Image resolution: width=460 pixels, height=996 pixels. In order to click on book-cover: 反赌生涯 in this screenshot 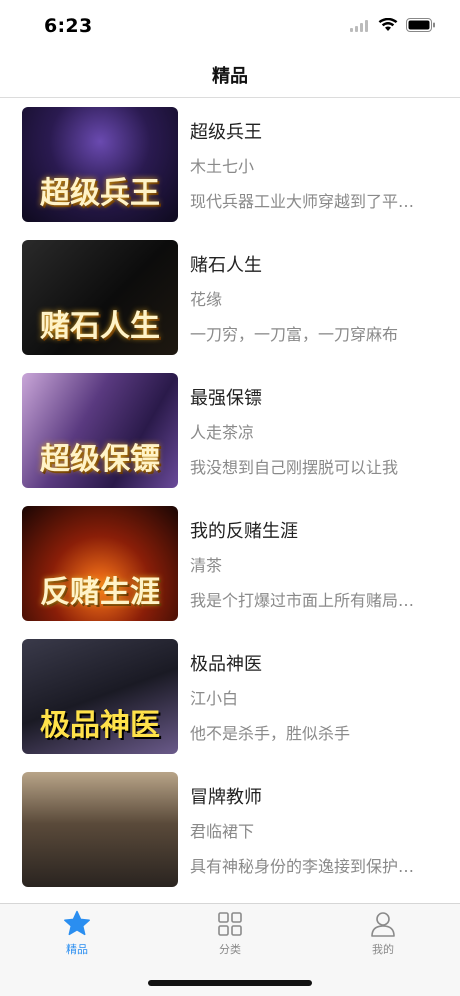, I will do `click(100, 563)`.